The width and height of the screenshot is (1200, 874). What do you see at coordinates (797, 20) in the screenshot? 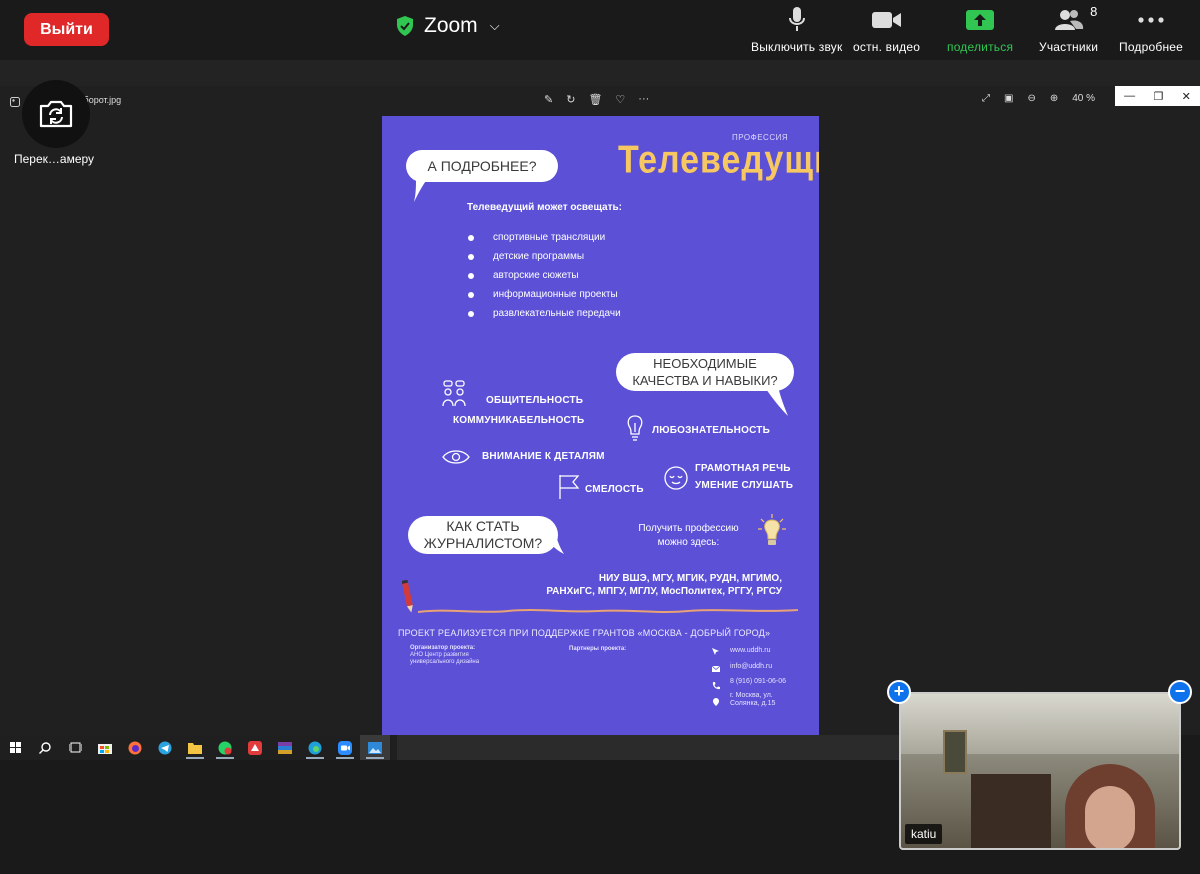
I see `microphone-icon` at bounding box center [797, 20].